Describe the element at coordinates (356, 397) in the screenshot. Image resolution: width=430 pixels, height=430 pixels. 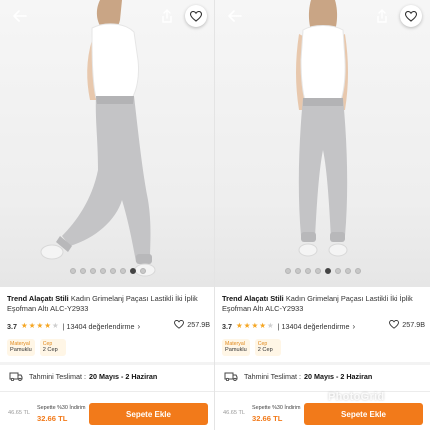
I see `photogrid-watermark: PhotoGrid` at that location.